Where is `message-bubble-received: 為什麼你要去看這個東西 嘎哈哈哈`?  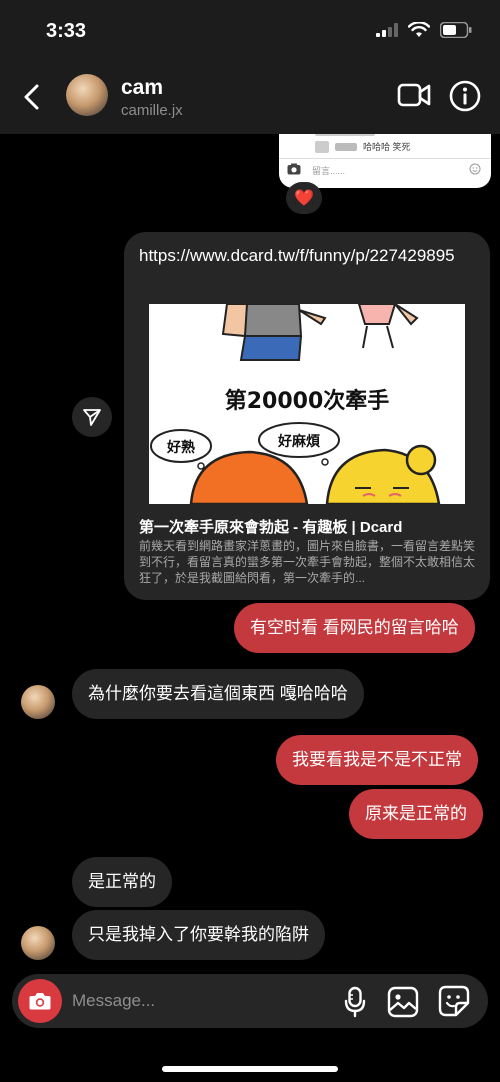
message-bubble-received: 為什麼你要去看這個東西 嘎哈哈哈 is located at coordinates (218, 694).